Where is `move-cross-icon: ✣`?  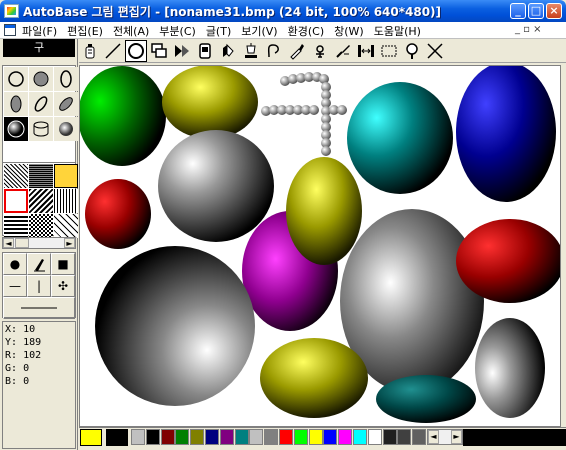 move-cross-icon: ✣ is located at coordinates (63, 286).